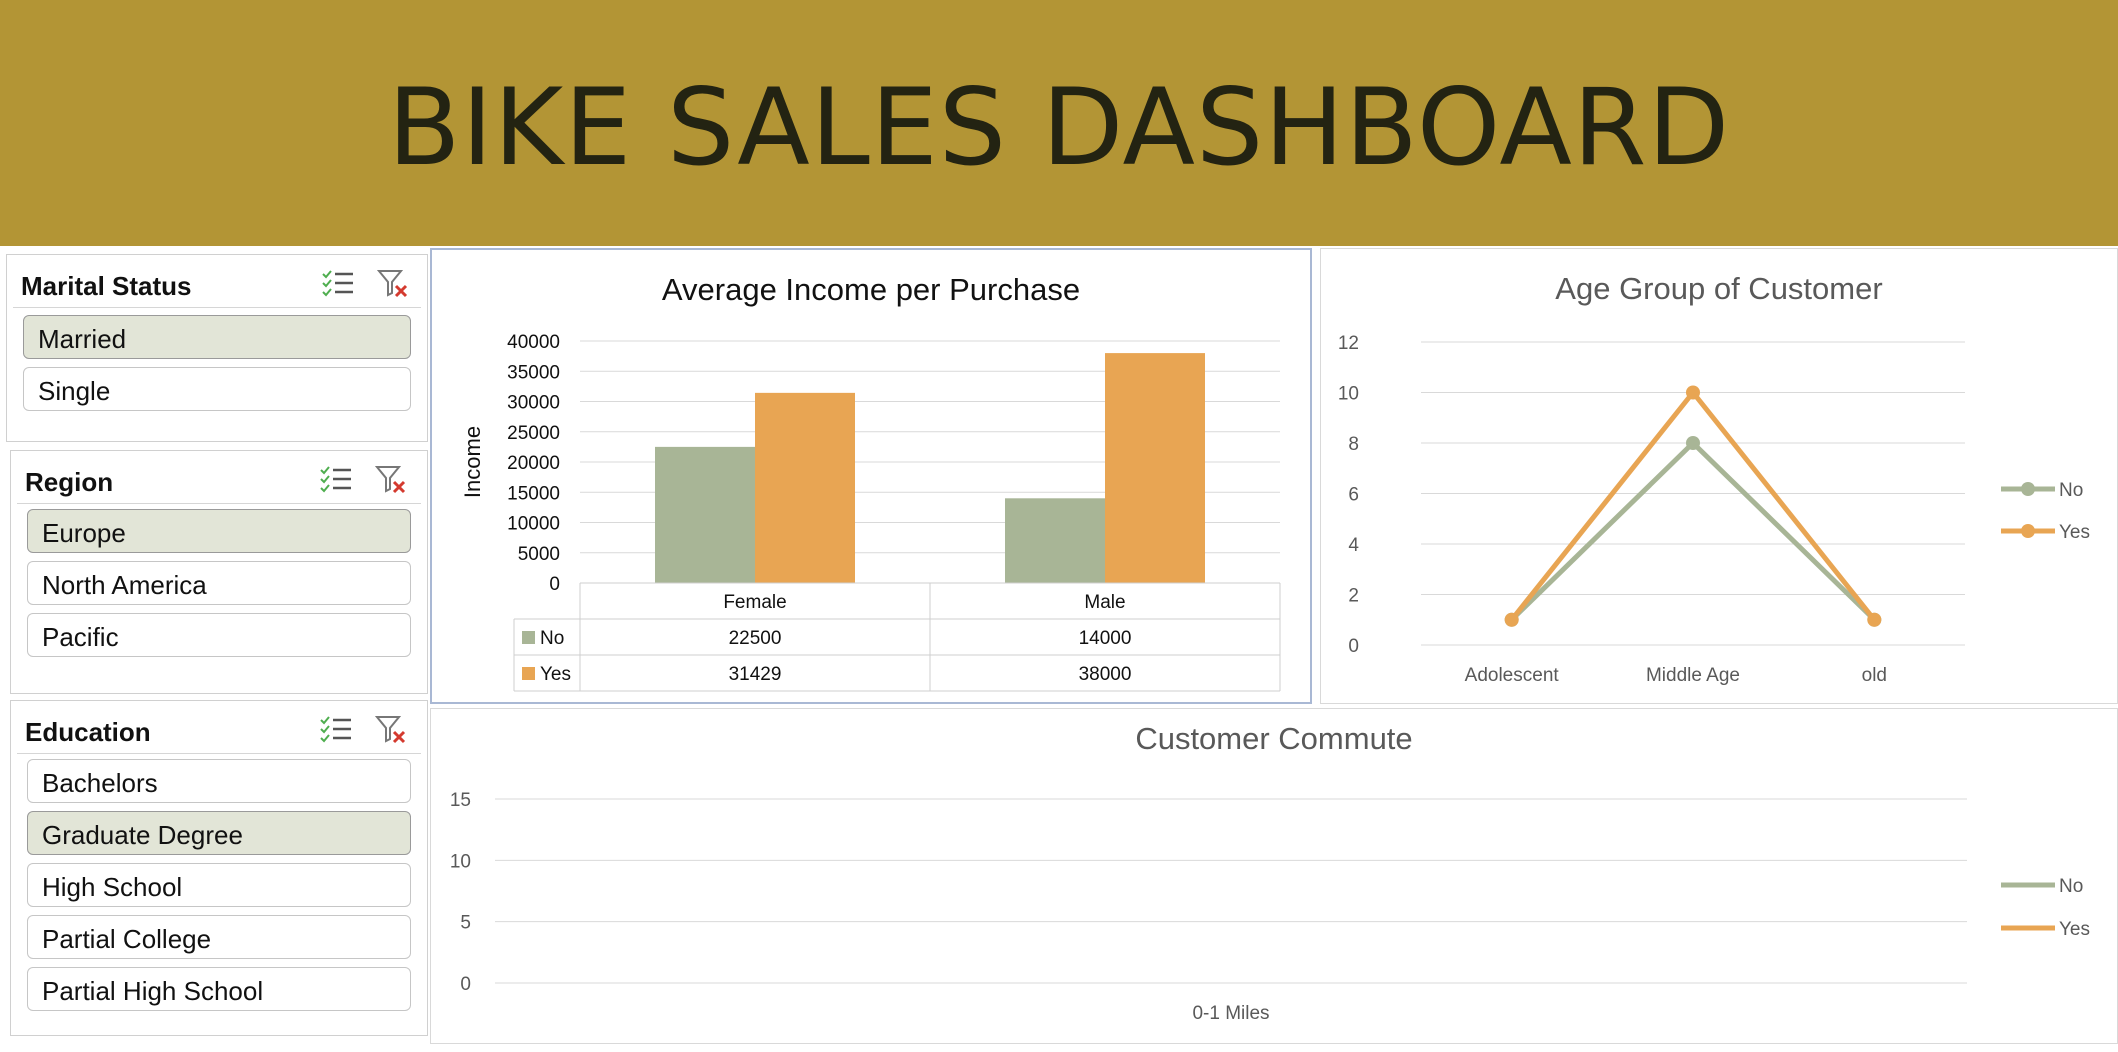 The width and height of the screenshot is (2118, 1052). What do you see at coordinates (1230, 1013) in the screenshot?
I see `x-tick-label: 0-1 Miles` at bounding box center [1230, 1013].